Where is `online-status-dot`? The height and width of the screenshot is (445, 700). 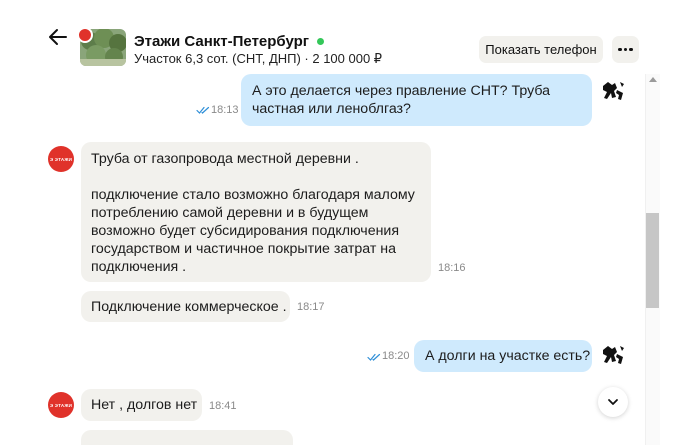
online-status-dot is located at coordinates (321, 41).